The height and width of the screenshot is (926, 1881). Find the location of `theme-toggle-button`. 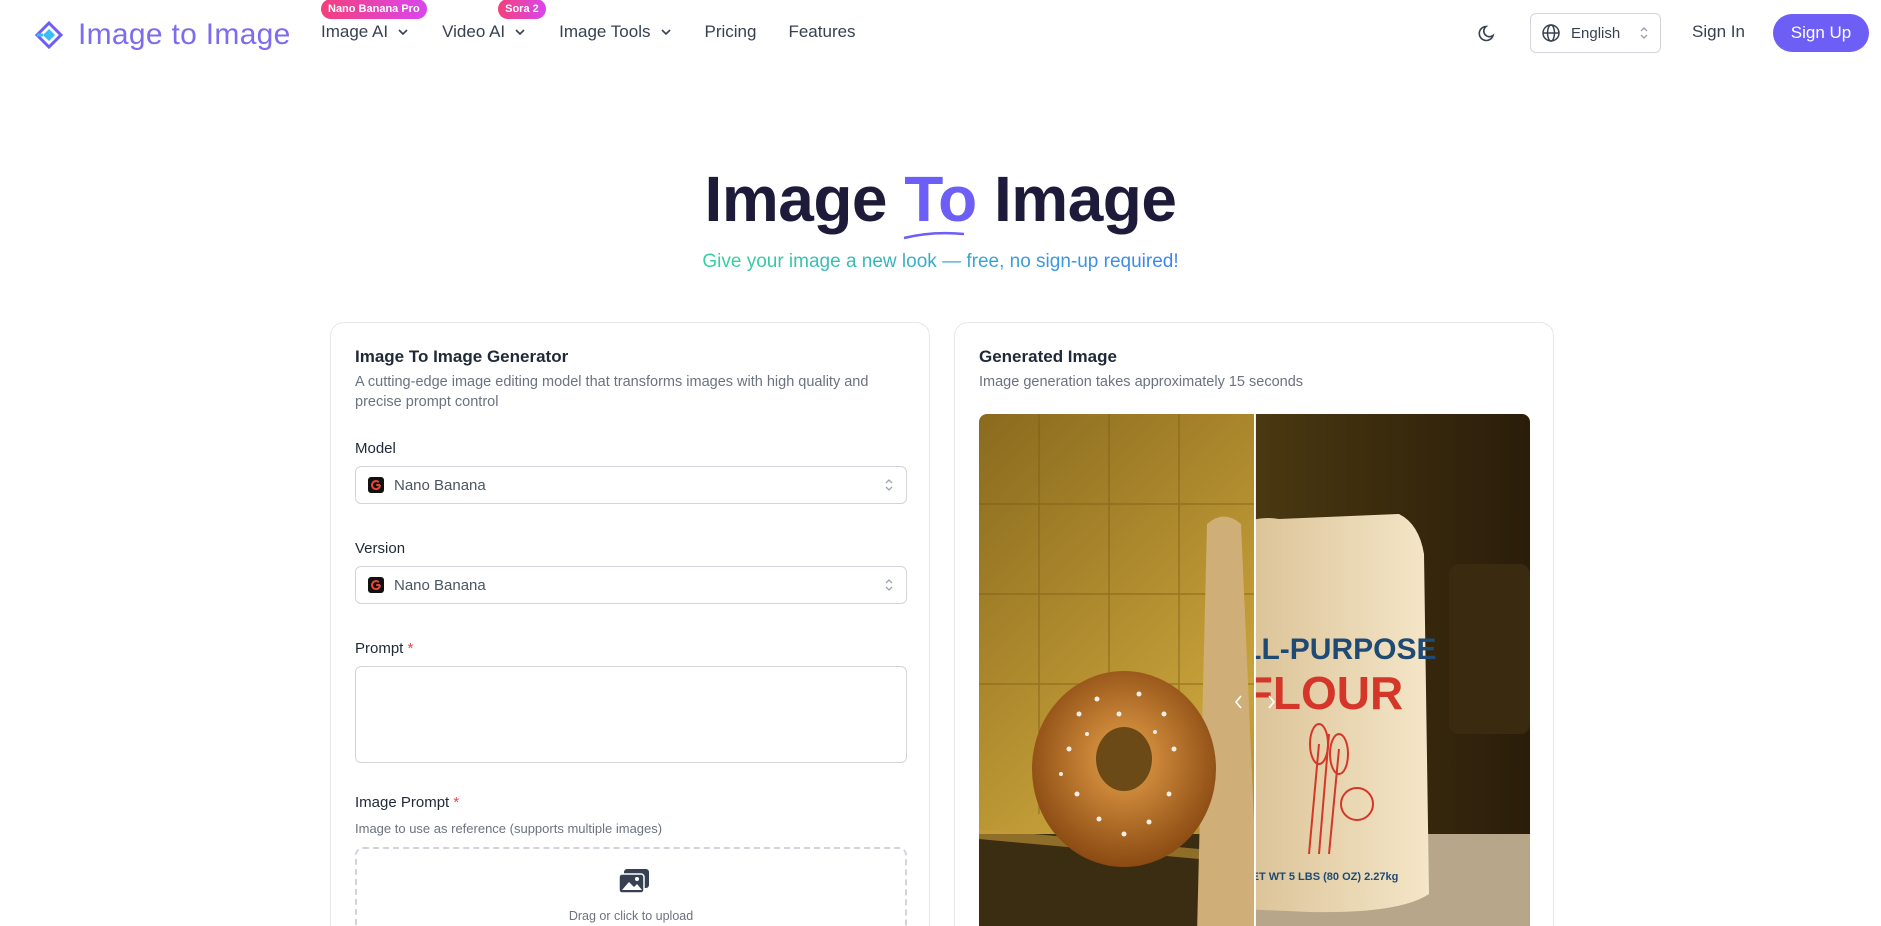

theme-toggle-button is located at coordinates (1488, 33).